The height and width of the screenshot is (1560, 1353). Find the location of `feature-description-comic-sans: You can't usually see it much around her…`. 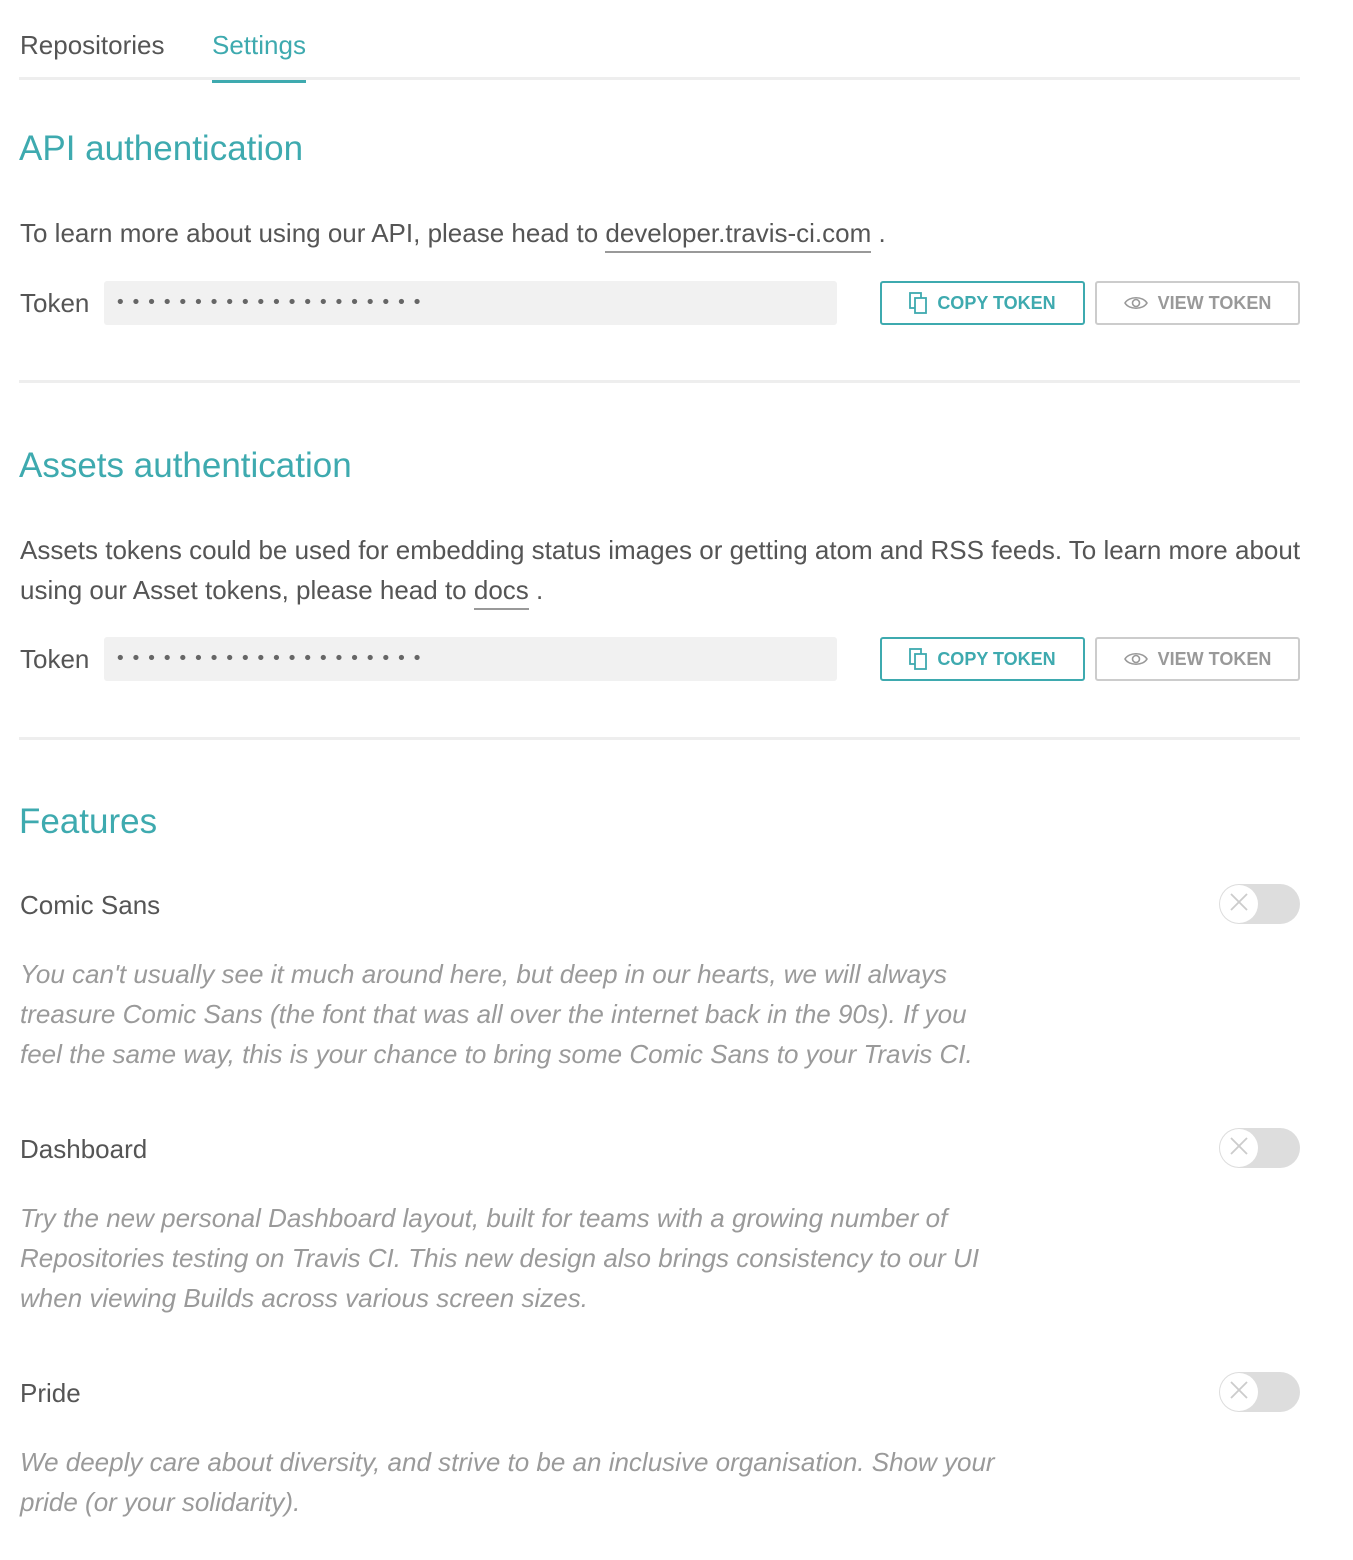

feature-description-comic-sans: You can't usually see it much around her… is located at coordinates (496, 1014).